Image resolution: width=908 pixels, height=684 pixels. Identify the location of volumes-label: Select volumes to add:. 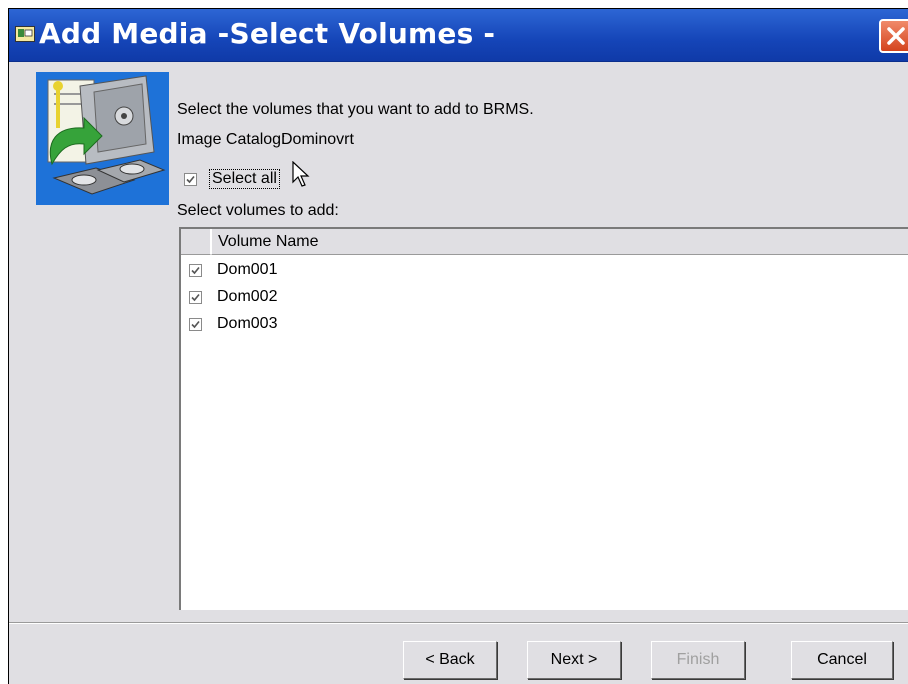
(258, 210).